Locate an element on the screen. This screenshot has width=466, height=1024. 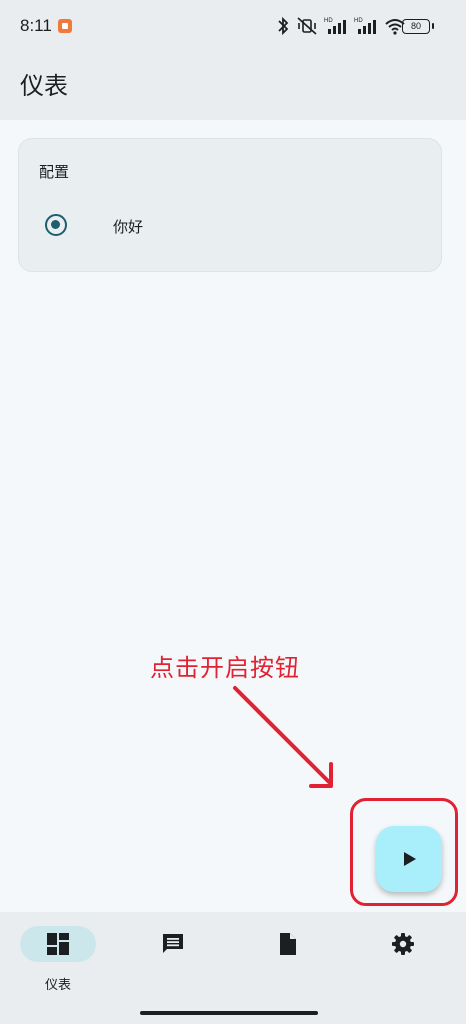
app-notification-icon is located at coordinates (65, 26).